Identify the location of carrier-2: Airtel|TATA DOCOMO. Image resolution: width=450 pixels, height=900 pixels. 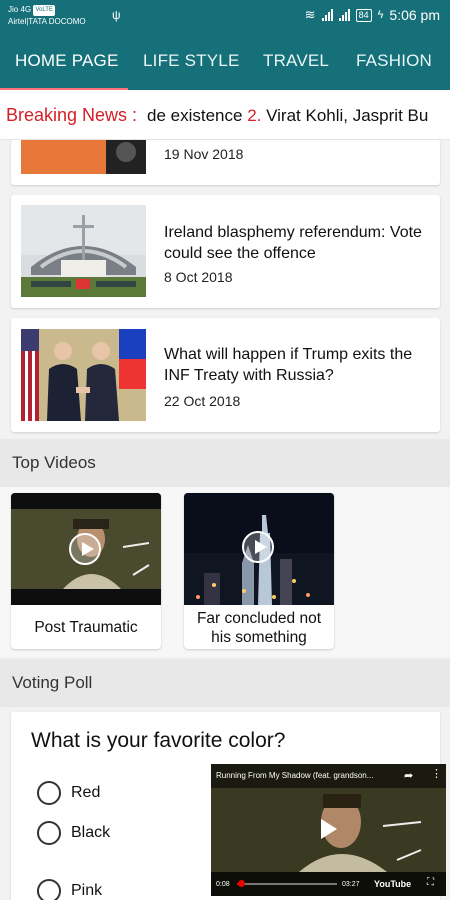
(47, 21).